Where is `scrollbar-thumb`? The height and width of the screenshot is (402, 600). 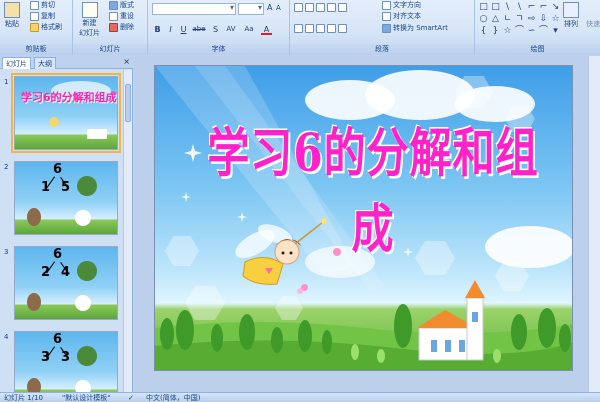
scrollbar-thumb is located at coordinates (128, 103).